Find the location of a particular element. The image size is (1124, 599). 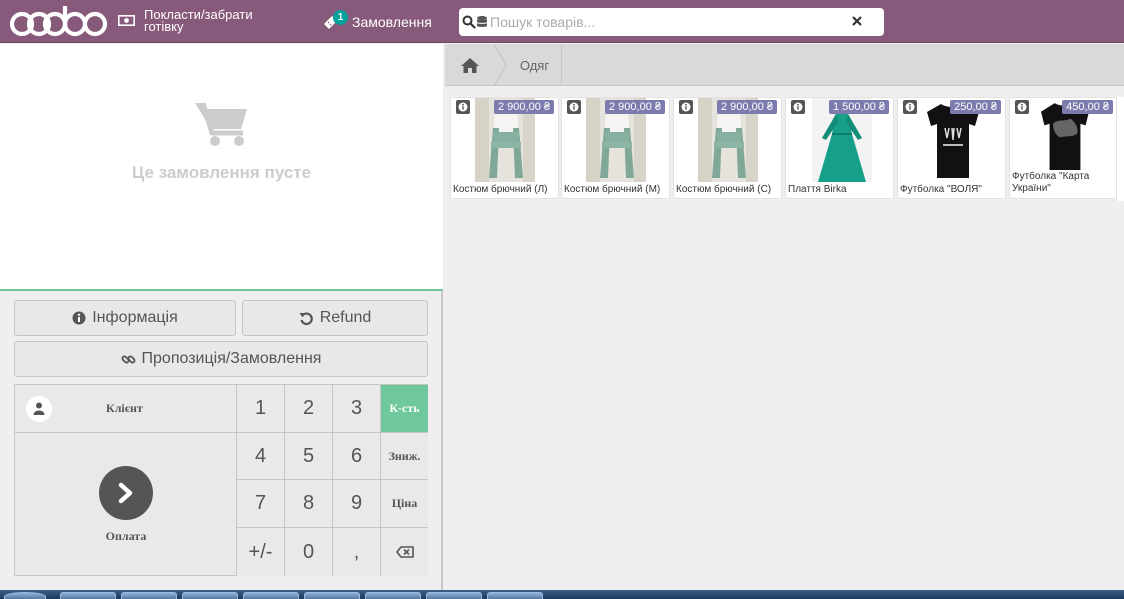

database-icon is located at coordinates (482, 21).